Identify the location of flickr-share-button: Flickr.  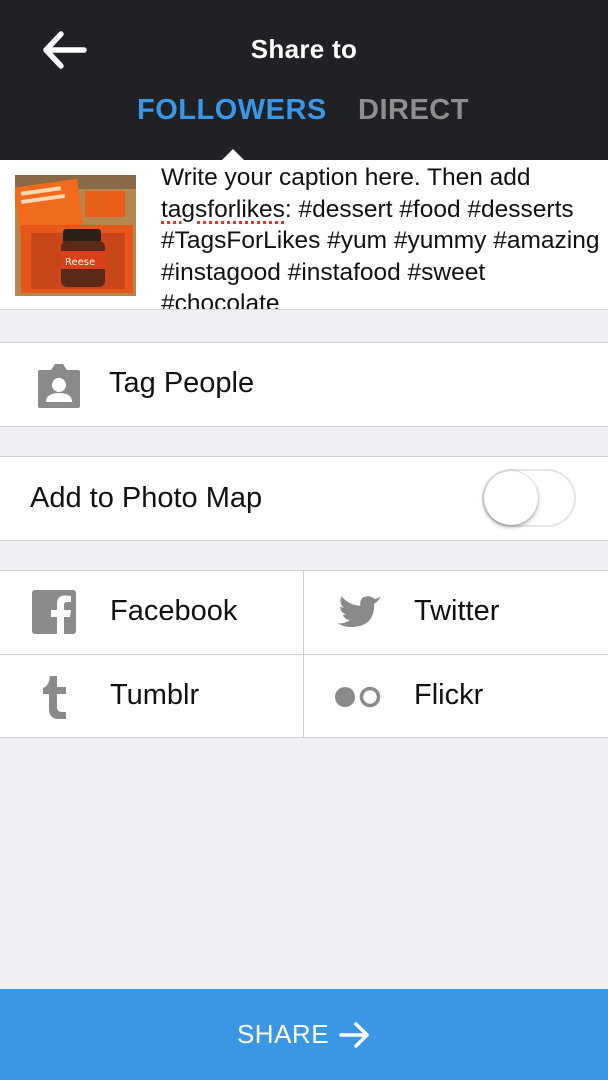
(455, 696).